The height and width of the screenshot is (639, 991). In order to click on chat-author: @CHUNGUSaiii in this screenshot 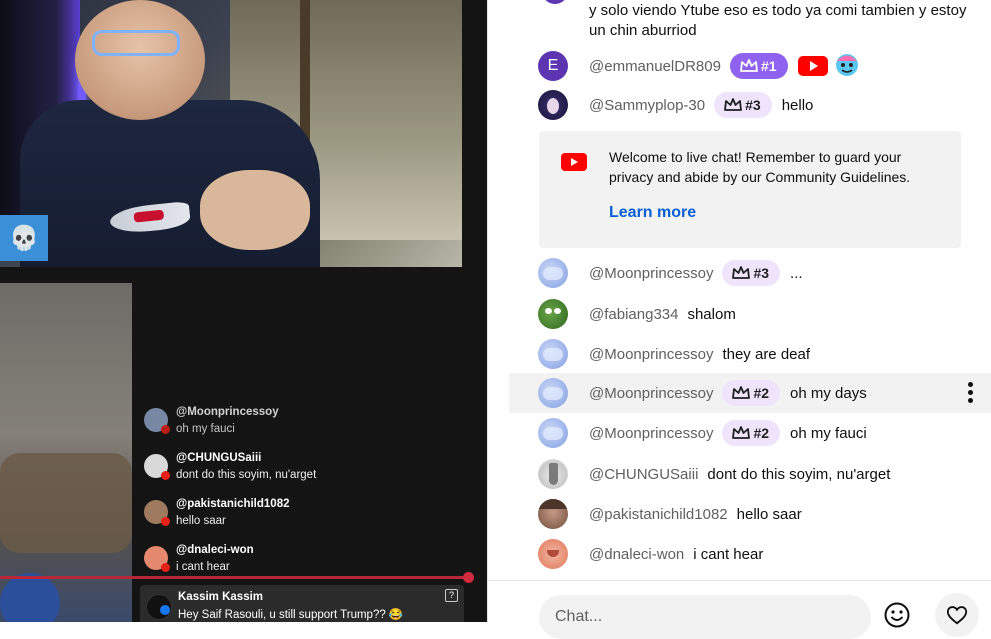, I will do `click(643, 474)`.